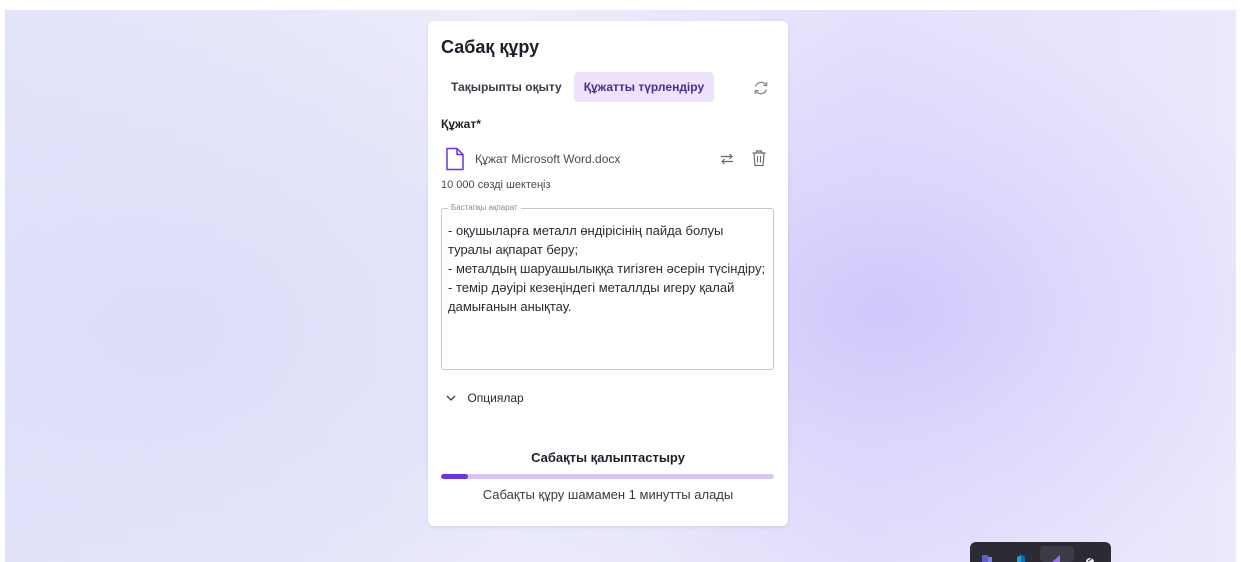 The width and height of the screenshot is (1241, 562). What do you see at coordinates (495, 397) in the screenshot?
I see `options-label: Опциялар` at bounding box center [495, 397].